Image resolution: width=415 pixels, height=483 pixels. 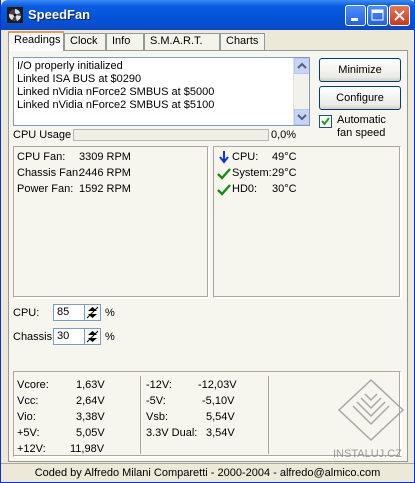 I want to click on voltage-value: 3,54V, so click(x=220, y=433).